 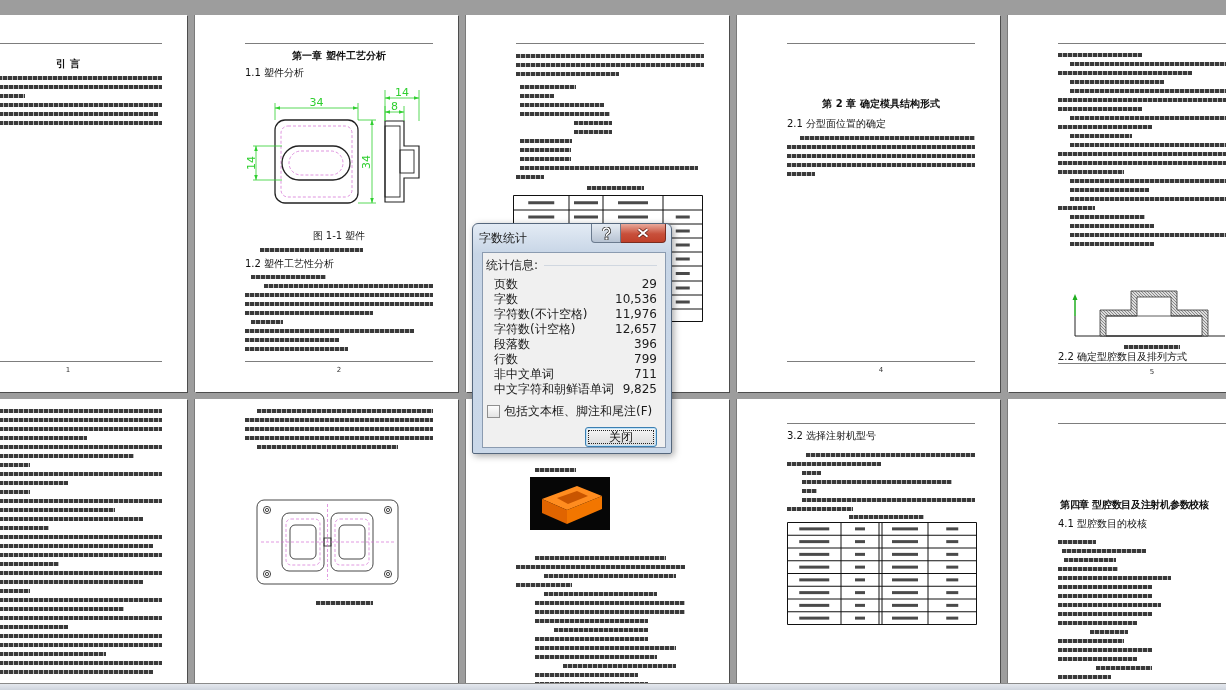 What do you see at coordinates (541, 313) in the screenshot?
I see `stat-label: 字符数(不计空格)` at bounding box center [541, 313].